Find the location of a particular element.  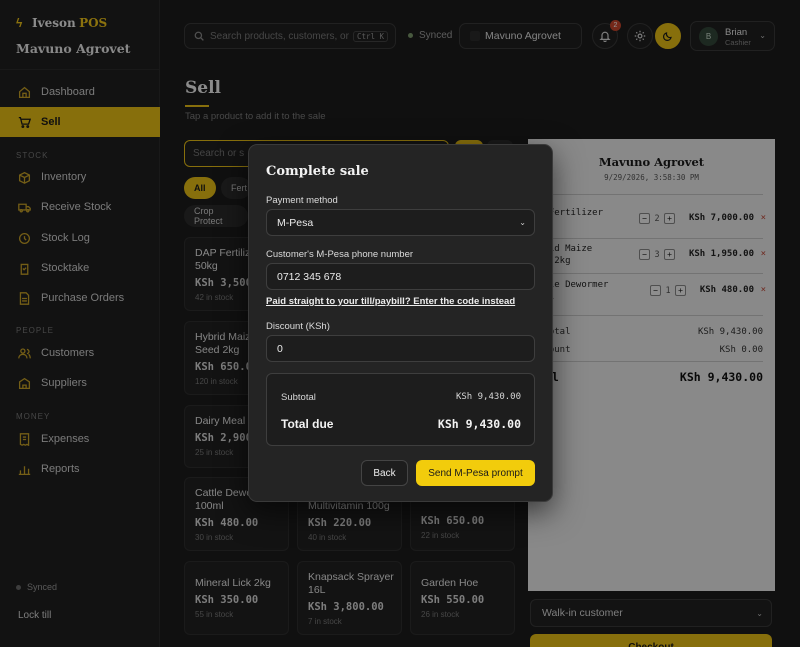

send-mpesa-prompt-button: Send M-Pesa prompt is located at coordinates (475, 473).